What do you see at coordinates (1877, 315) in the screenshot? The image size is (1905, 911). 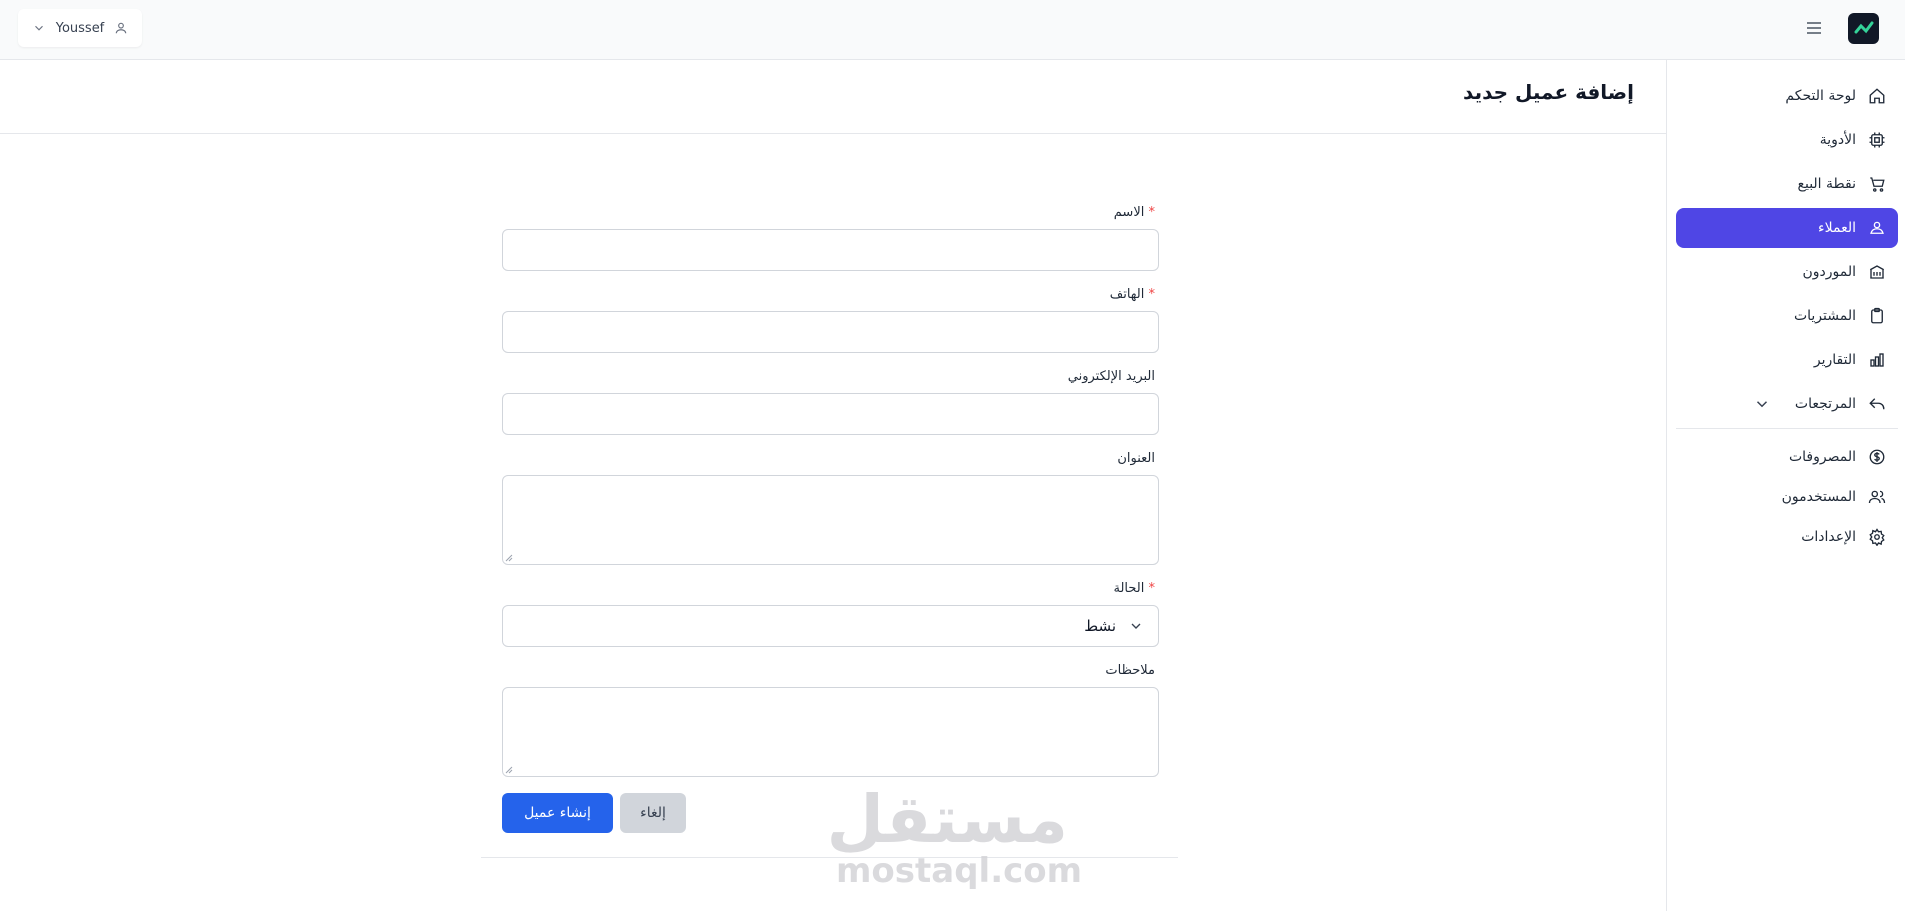 I see `clipboard-icon` at bounding box center [1877, 315].